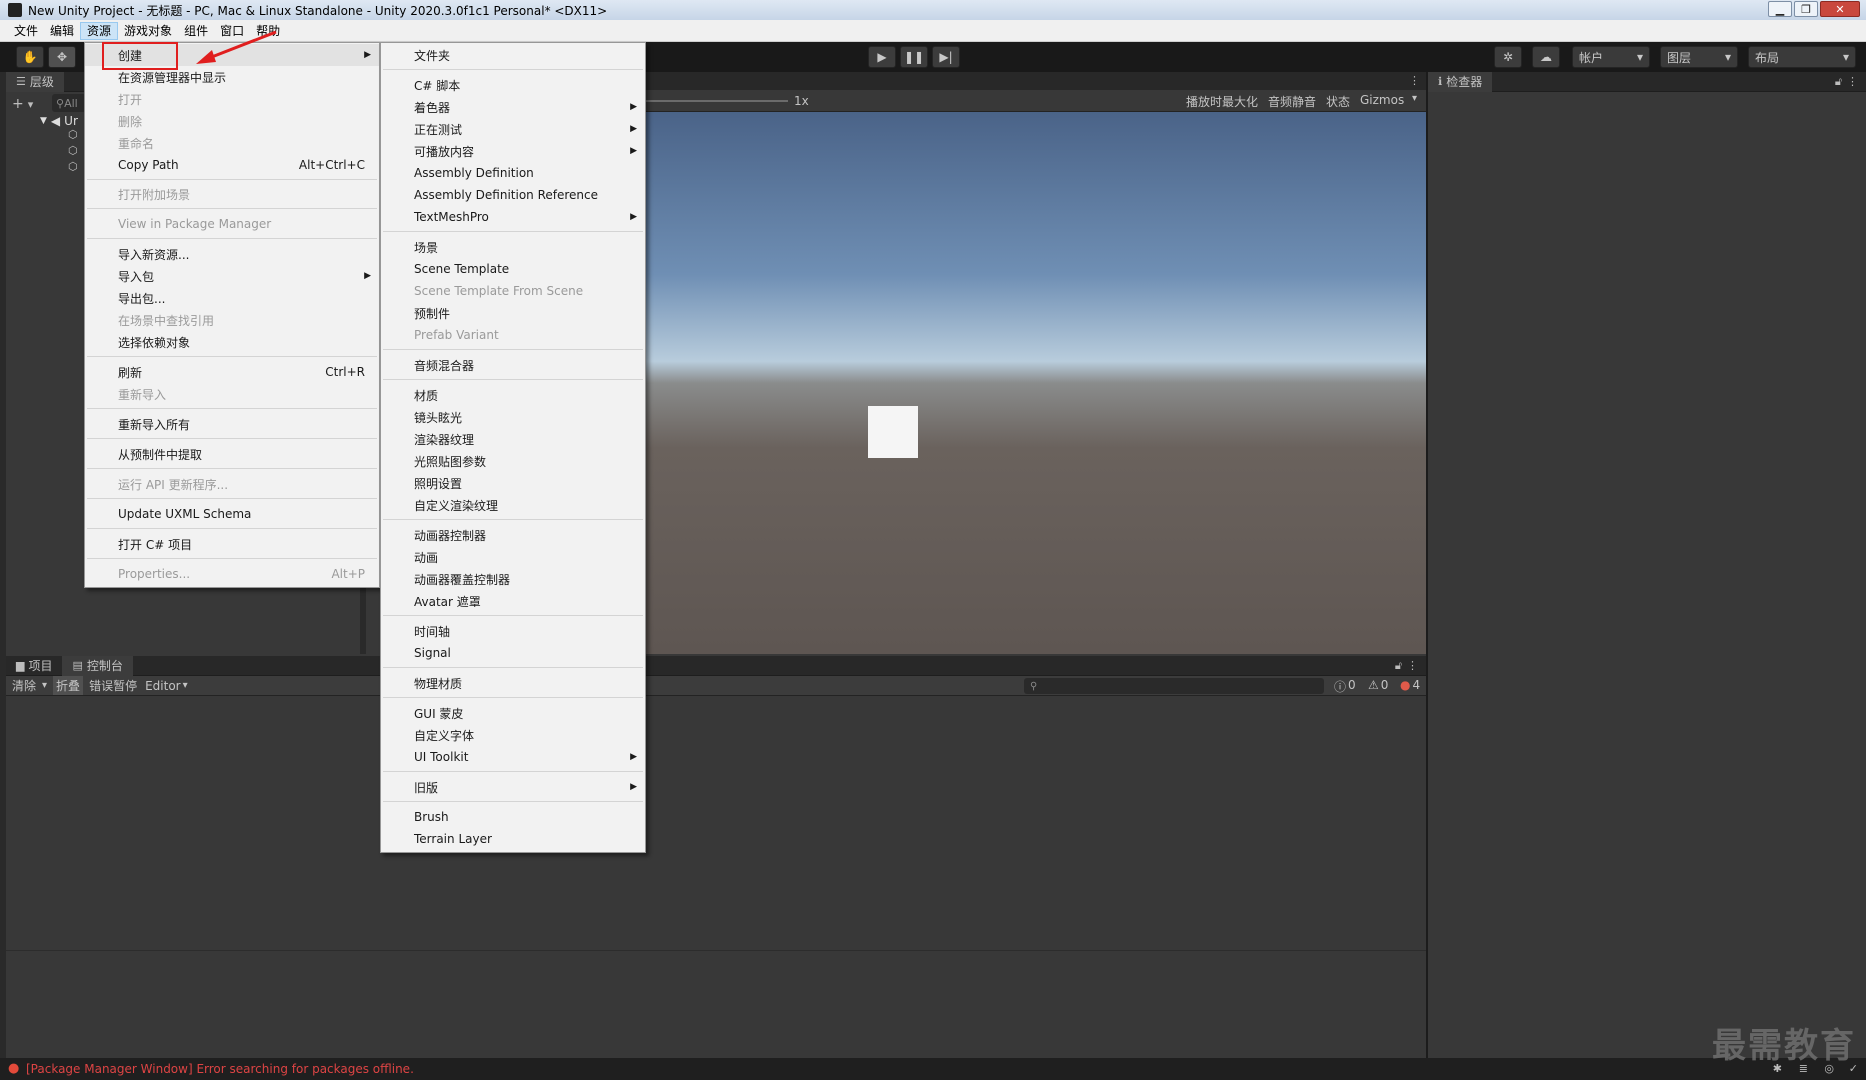 This screenshot has height=1080, width=1866. Describe the element at coordinates (113, 685) in the screenshot. I see `error-pause-toggle: 错误暂停` at that location.